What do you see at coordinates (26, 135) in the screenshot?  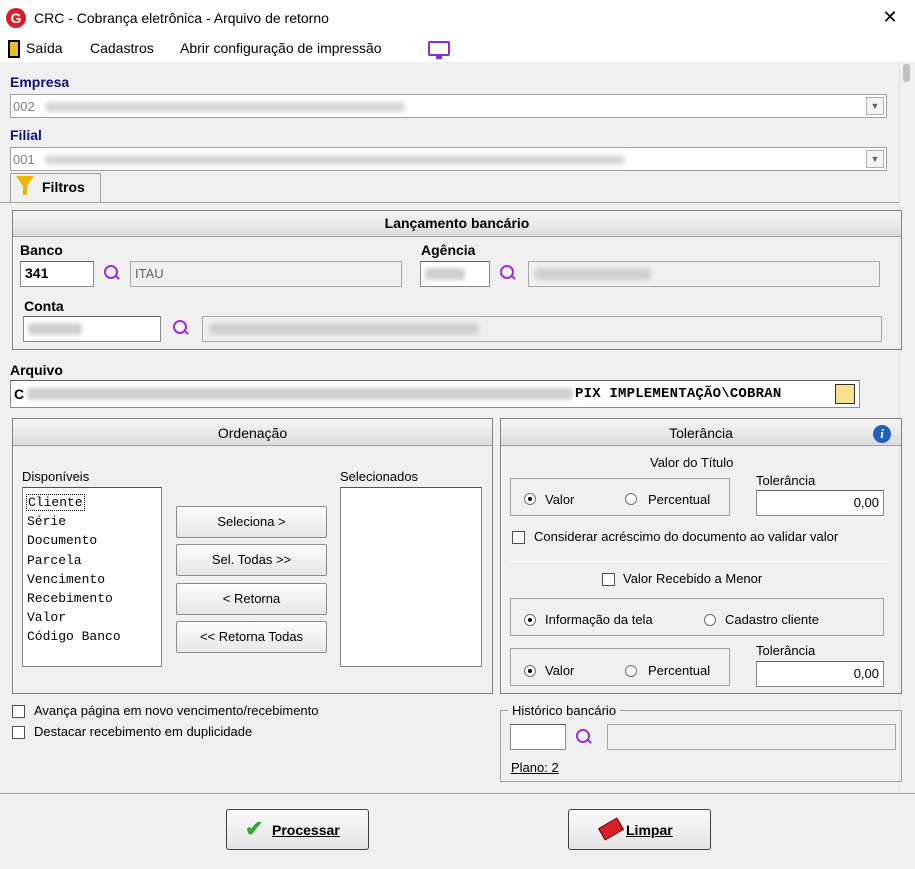 I see `filial-label: Filial` at bounding box center [26, 135].